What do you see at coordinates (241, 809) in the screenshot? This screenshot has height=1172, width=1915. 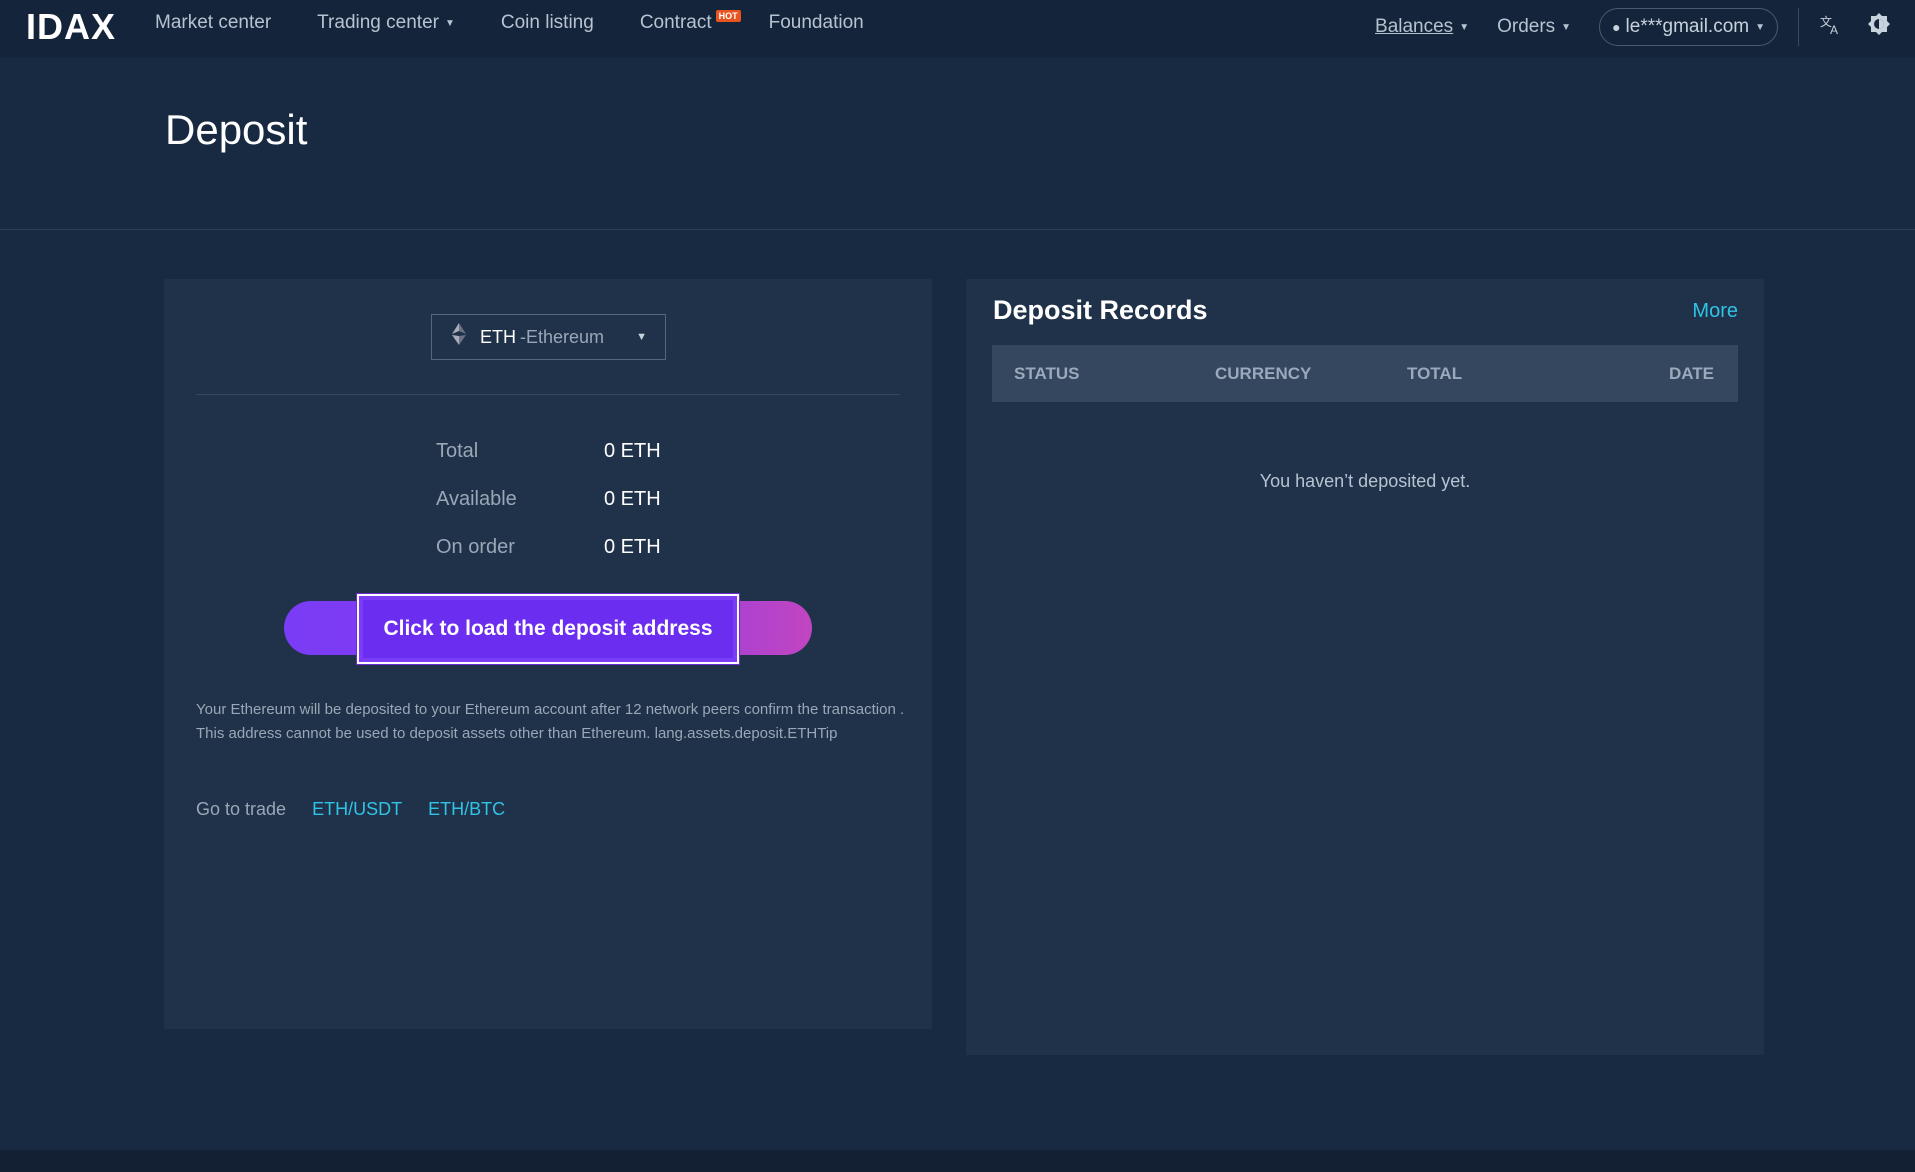 I see `go-to-trade-label: Go to trade` at bounding box center [241, 809].